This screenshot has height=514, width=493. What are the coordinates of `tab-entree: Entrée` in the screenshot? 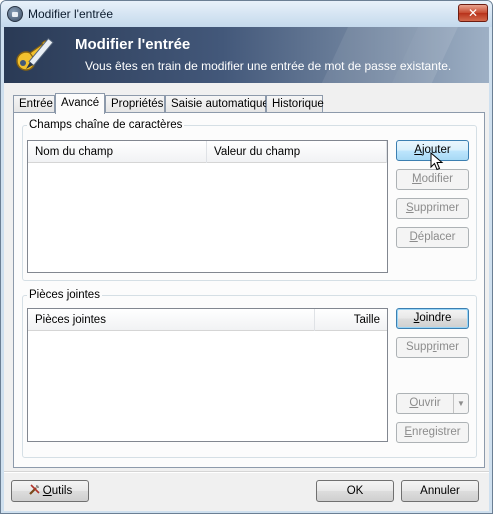 It's located at (34, 104).